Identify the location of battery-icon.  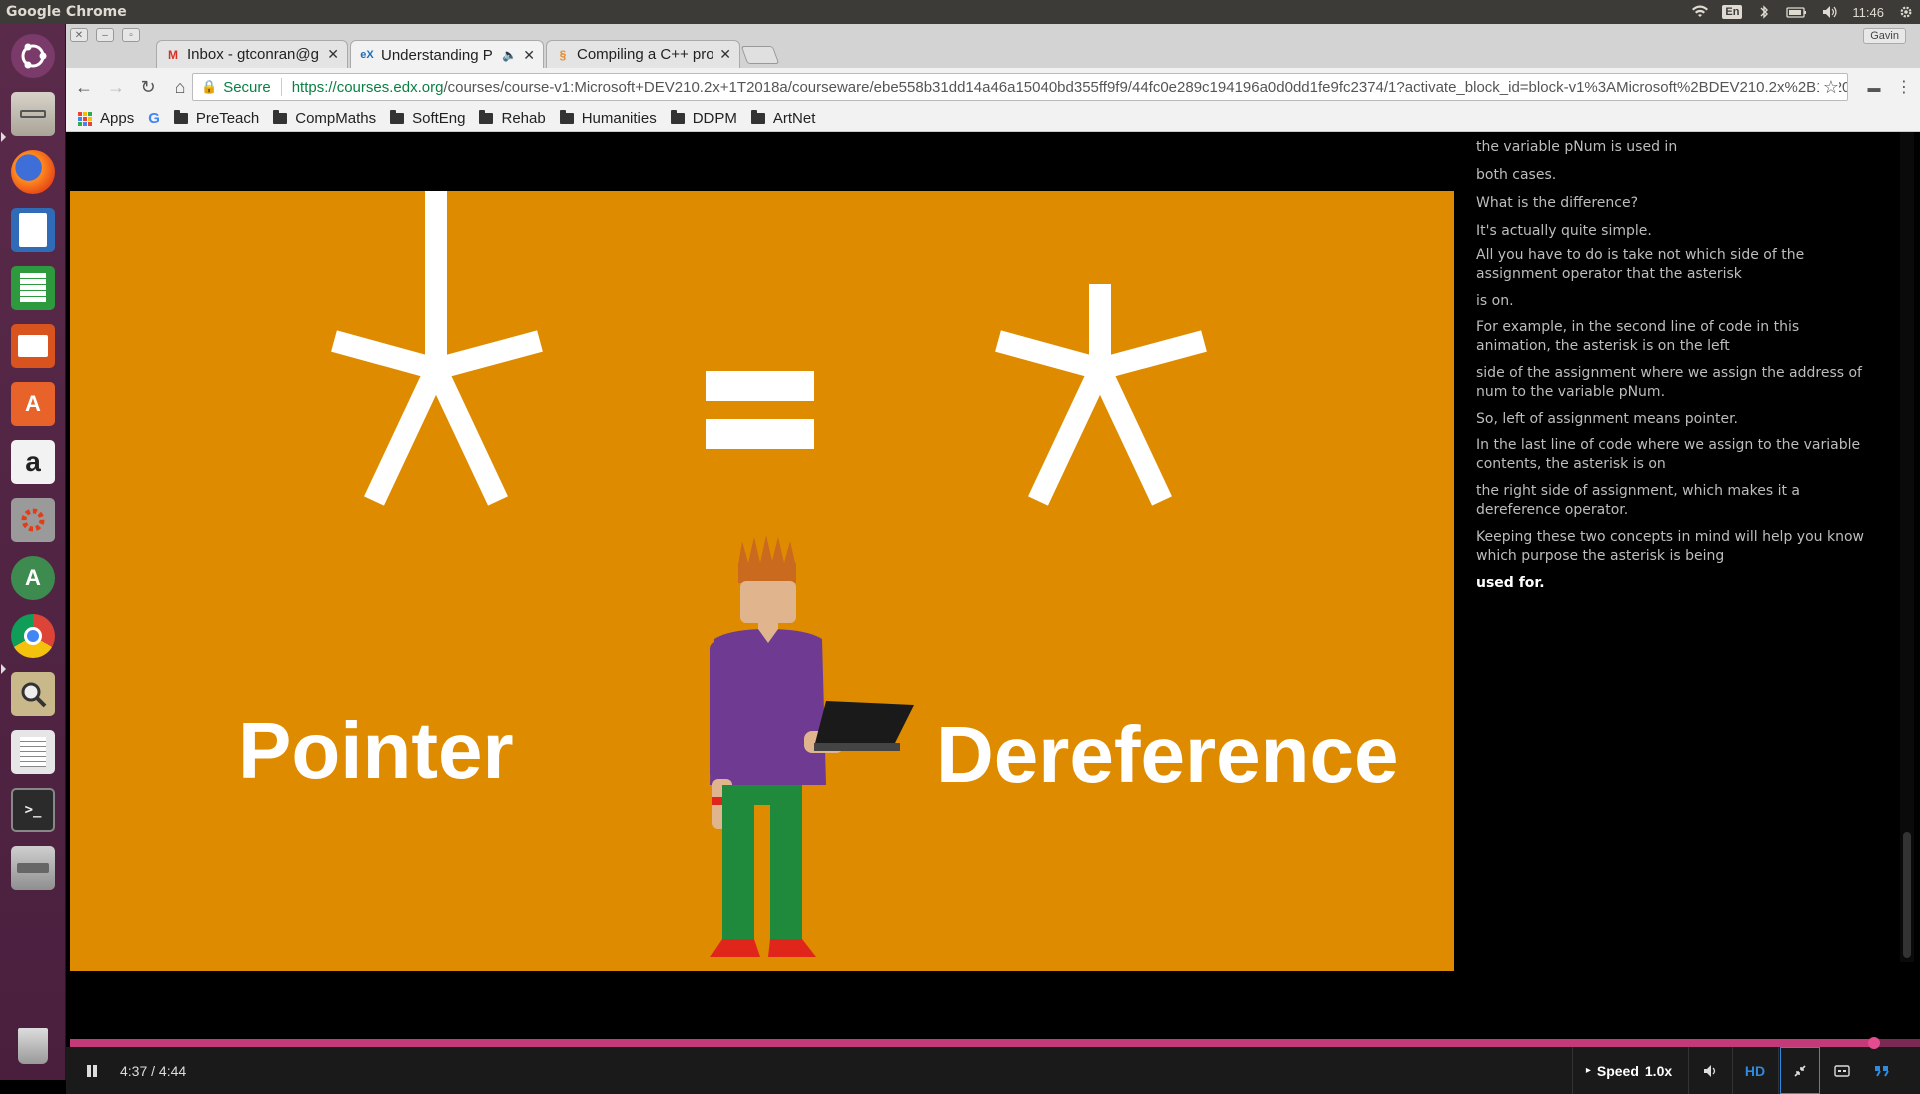
(1797, 12).